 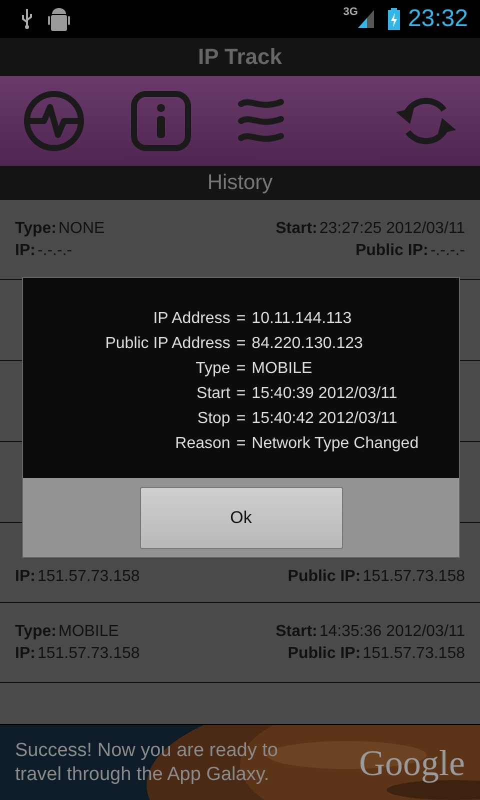 I want to click on info-icon, so click(x=161, y=121).